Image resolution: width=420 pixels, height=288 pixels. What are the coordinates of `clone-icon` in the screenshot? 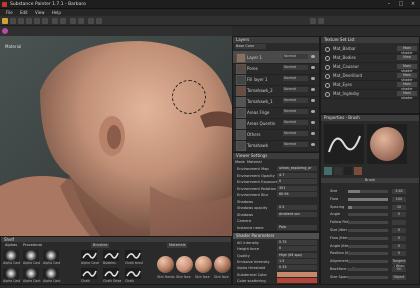 It's located at (37, 21).